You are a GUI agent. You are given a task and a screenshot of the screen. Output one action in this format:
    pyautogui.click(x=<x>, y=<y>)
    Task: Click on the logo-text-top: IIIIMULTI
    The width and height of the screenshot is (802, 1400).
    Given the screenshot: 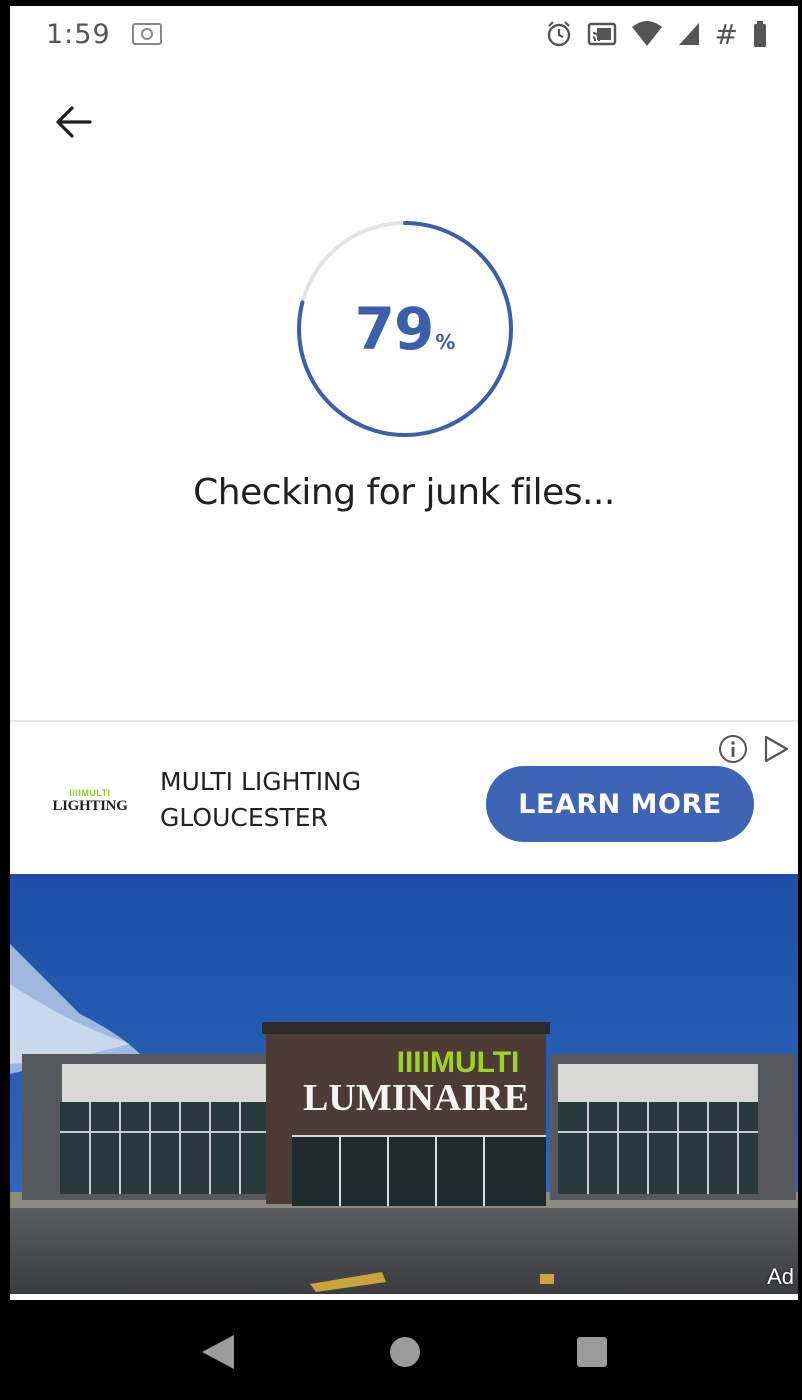 What is the action you would take?
    pyautogui.click(x=90, y=793)
    